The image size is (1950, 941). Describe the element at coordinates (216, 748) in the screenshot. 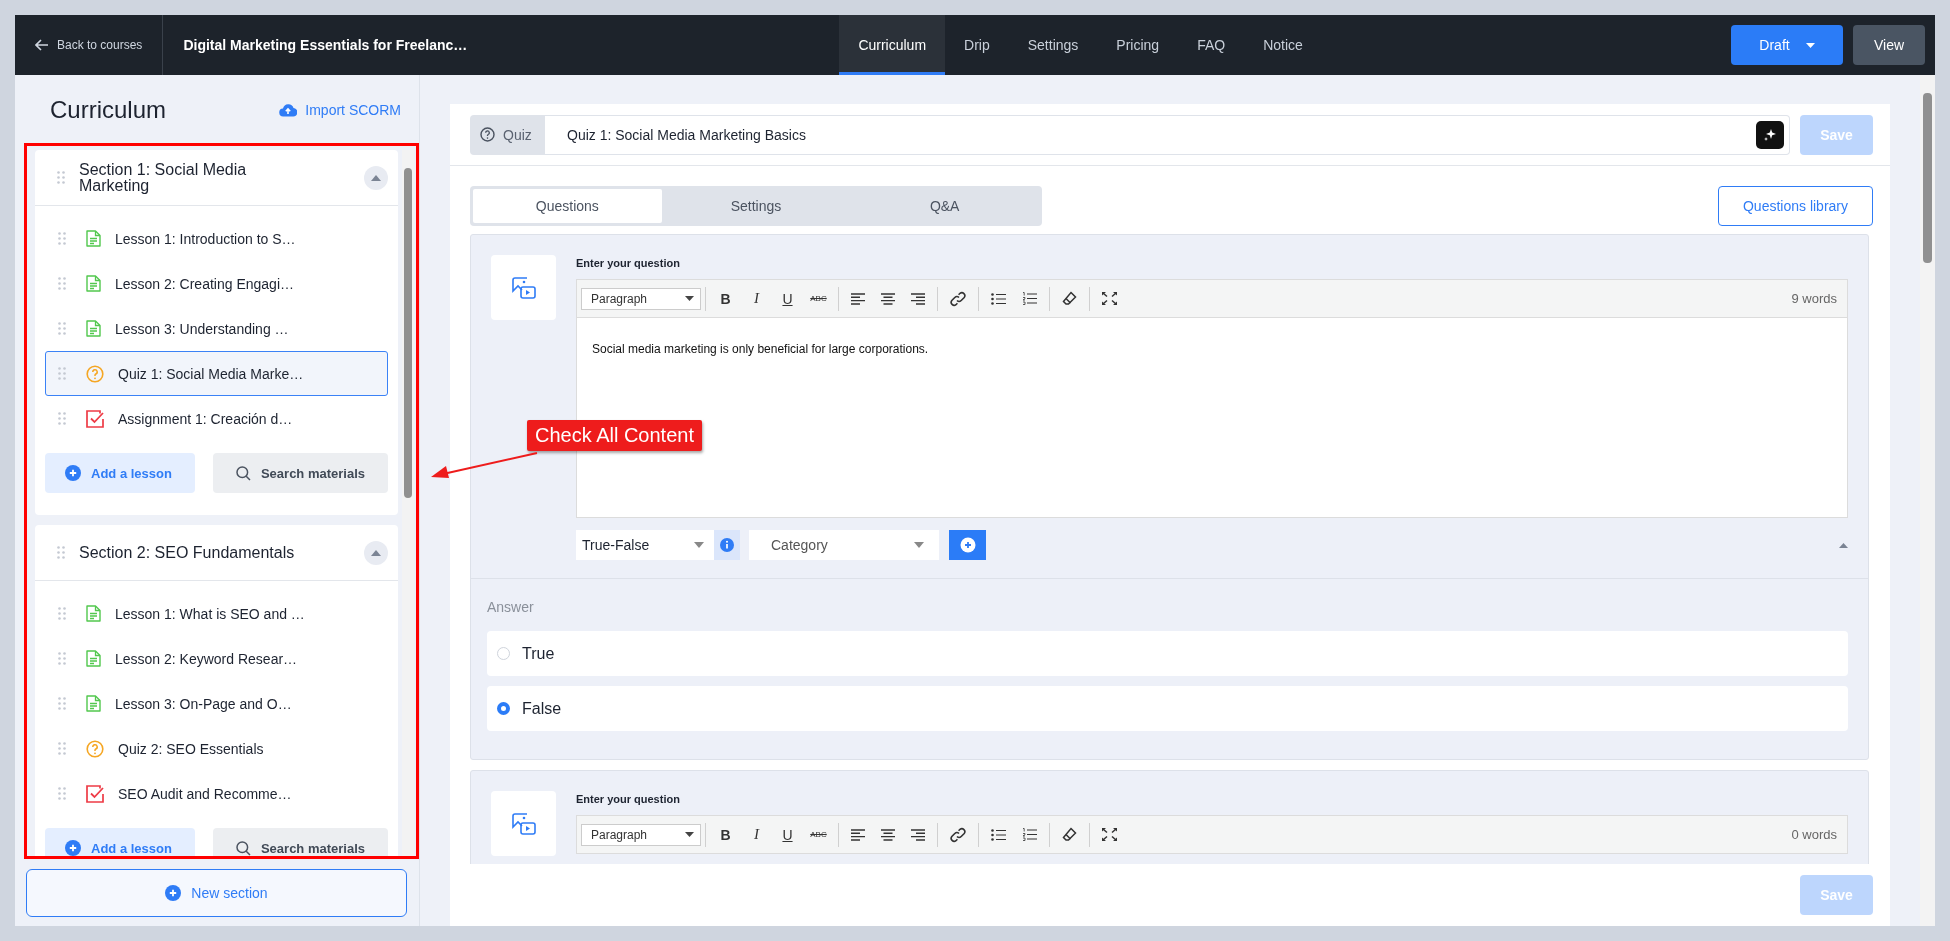

I see `lesson-item: Quiz 2: SEO Essentials` at that location.